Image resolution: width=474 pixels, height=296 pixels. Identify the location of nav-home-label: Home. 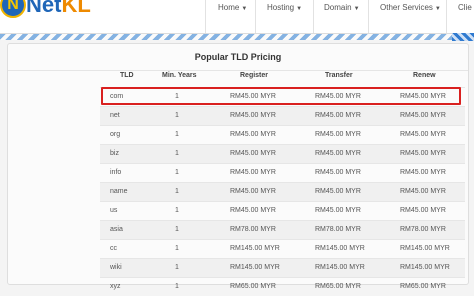
(229, 7).